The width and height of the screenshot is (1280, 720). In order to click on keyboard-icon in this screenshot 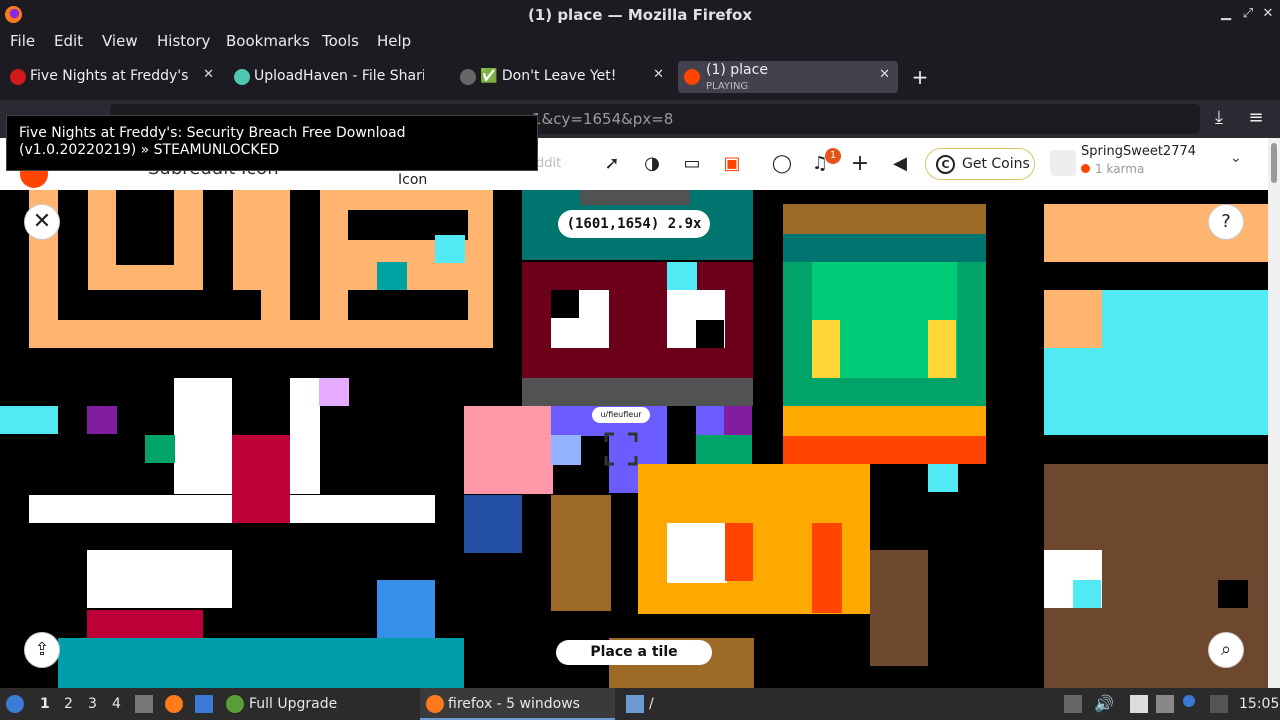, I will do `click(1219, 704)`.